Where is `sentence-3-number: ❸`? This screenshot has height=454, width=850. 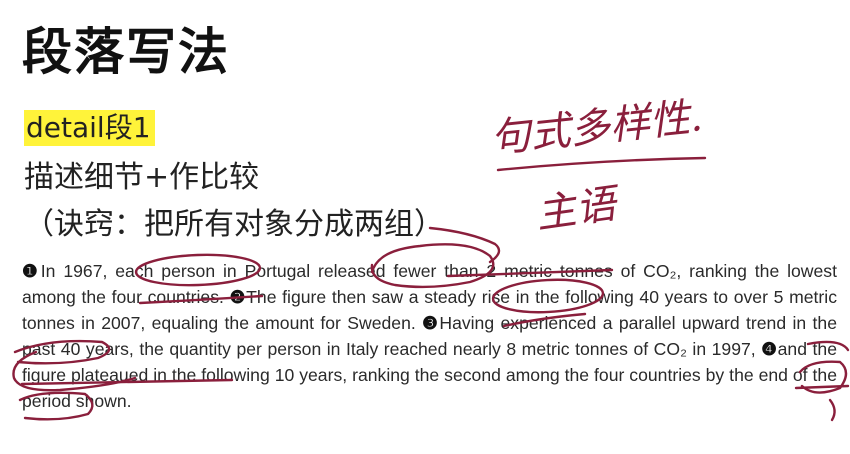
sentence-3-number: ❸ is located at coordinates (431, 323).